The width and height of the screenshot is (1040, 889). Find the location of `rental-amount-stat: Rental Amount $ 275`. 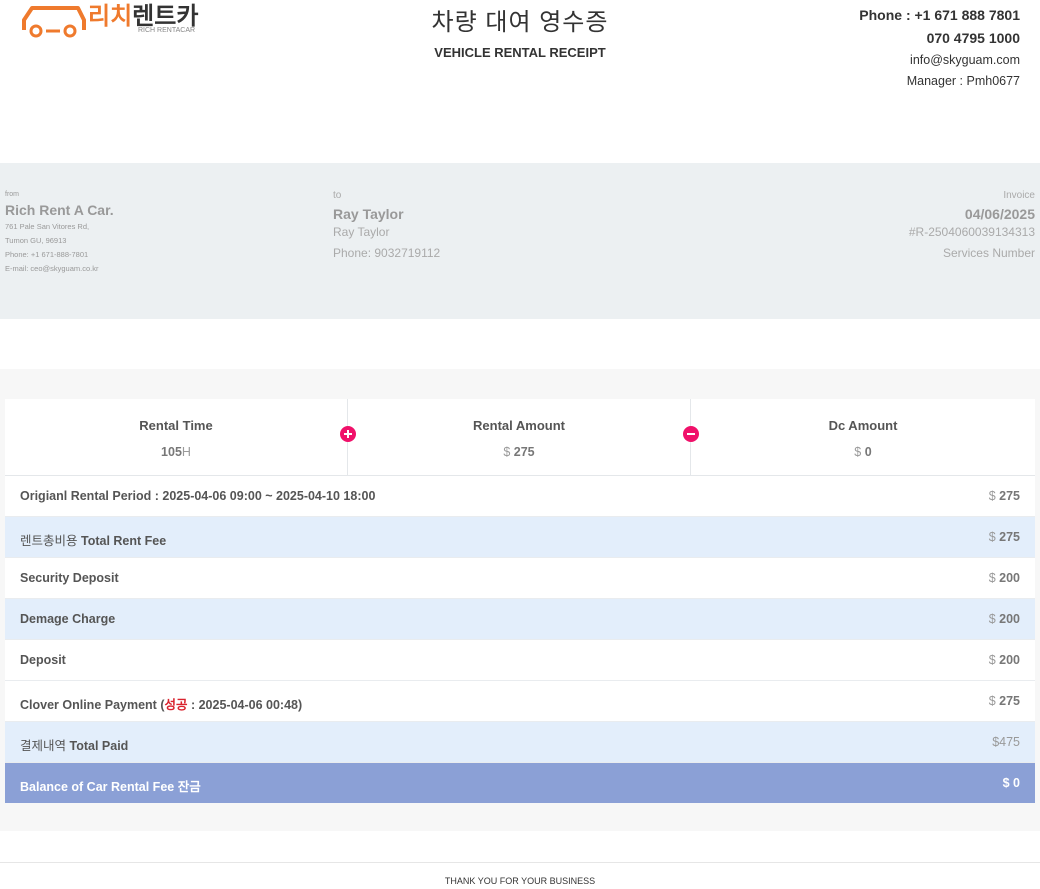

rental-amount-stat: Rental Amount $ 275 is located at coordinates (519, 437).